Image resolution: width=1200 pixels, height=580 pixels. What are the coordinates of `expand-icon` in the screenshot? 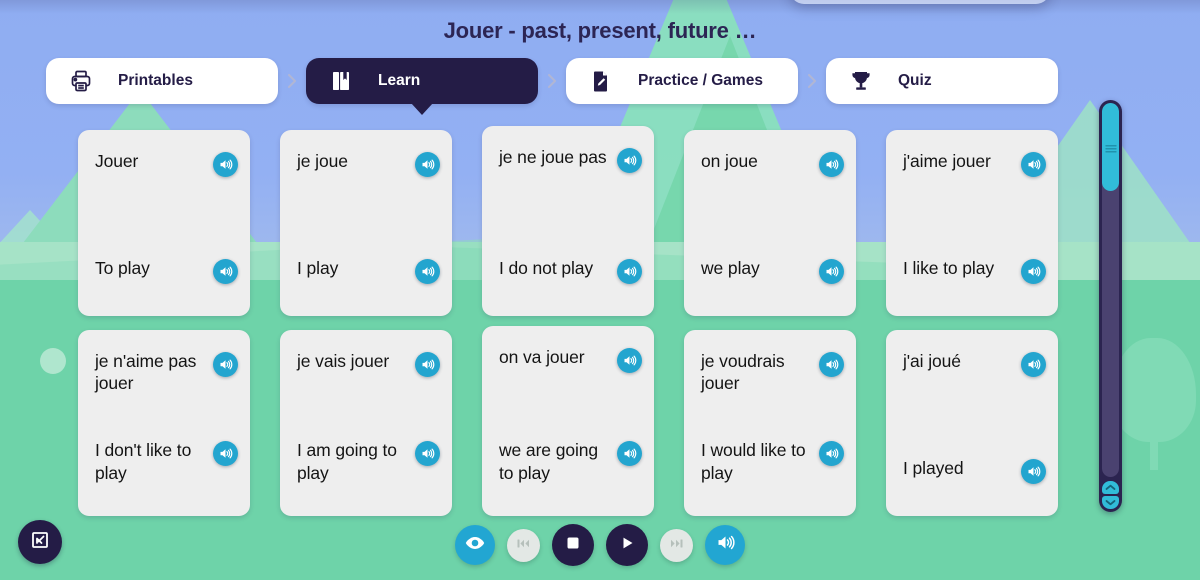 It's located at (40, 542).